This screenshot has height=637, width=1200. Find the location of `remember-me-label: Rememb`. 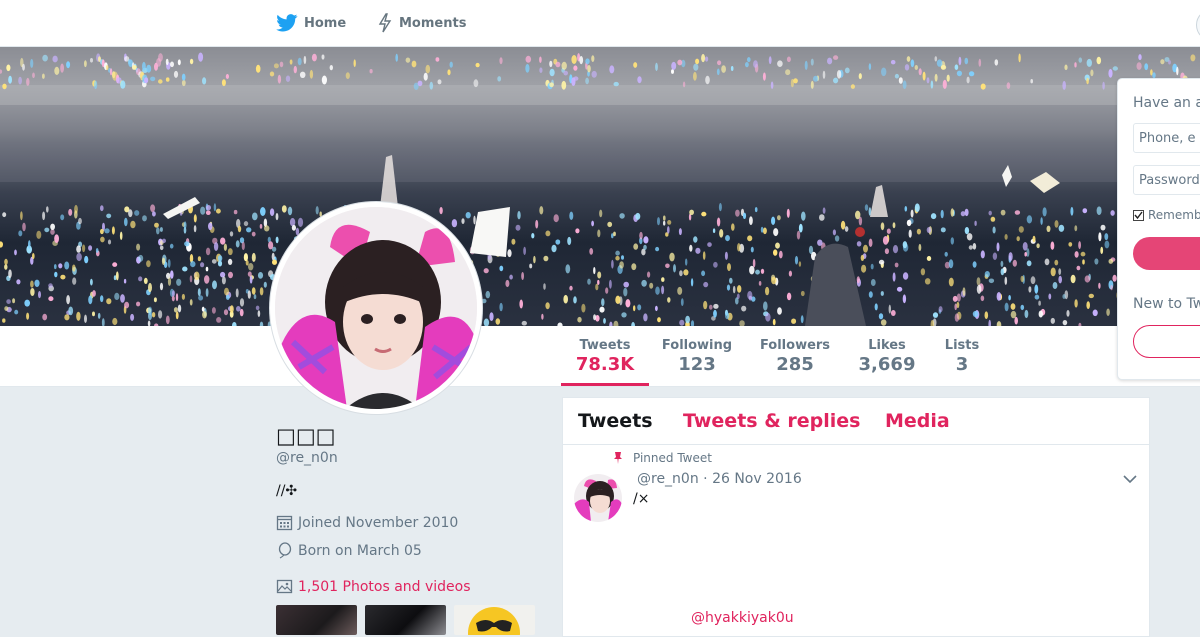

remember-me-label: Rememb is located at coordinates (1174, 215).